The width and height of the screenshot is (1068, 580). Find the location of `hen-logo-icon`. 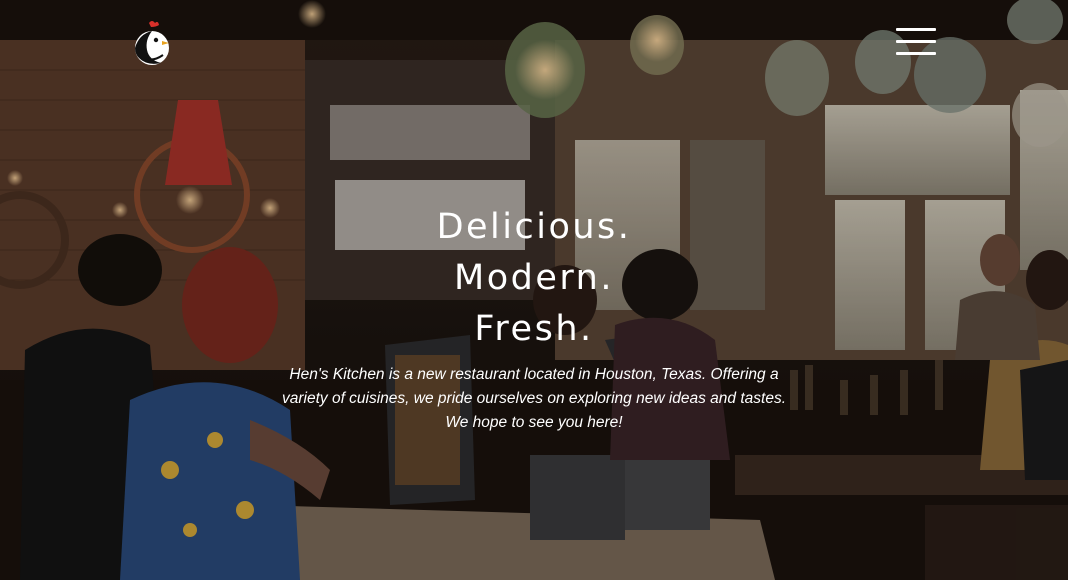

hen-logo-icon is located at coordinates (152, 44).